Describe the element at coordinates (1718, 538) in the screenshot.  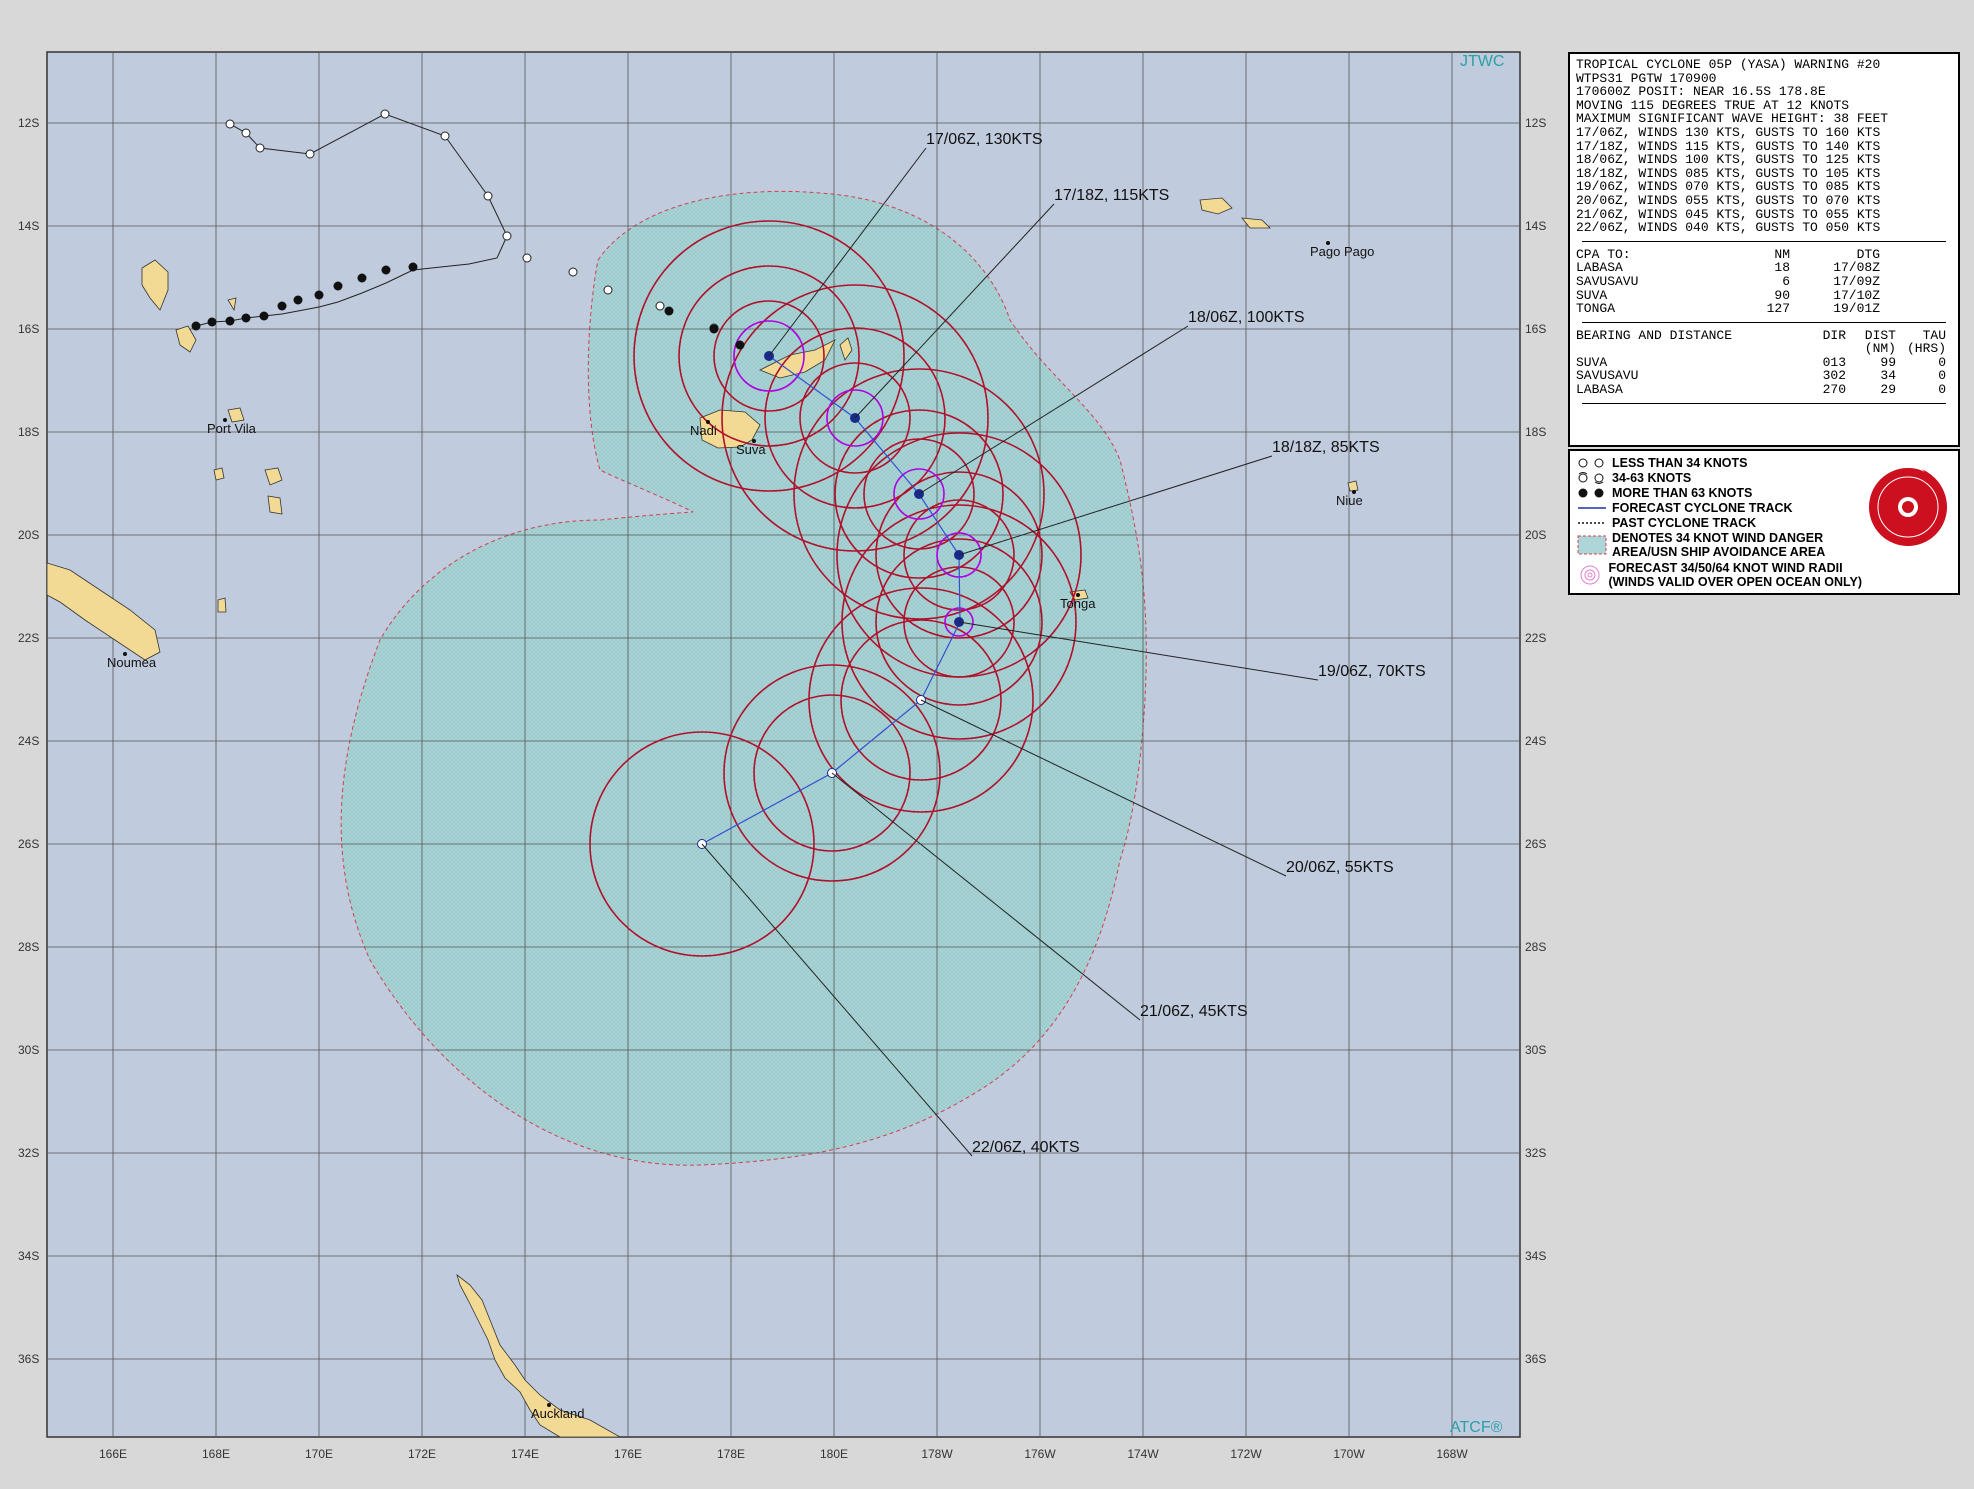
I see `legend-label-line: DENOTES 34 KNOT WIND DANGER` at that location.